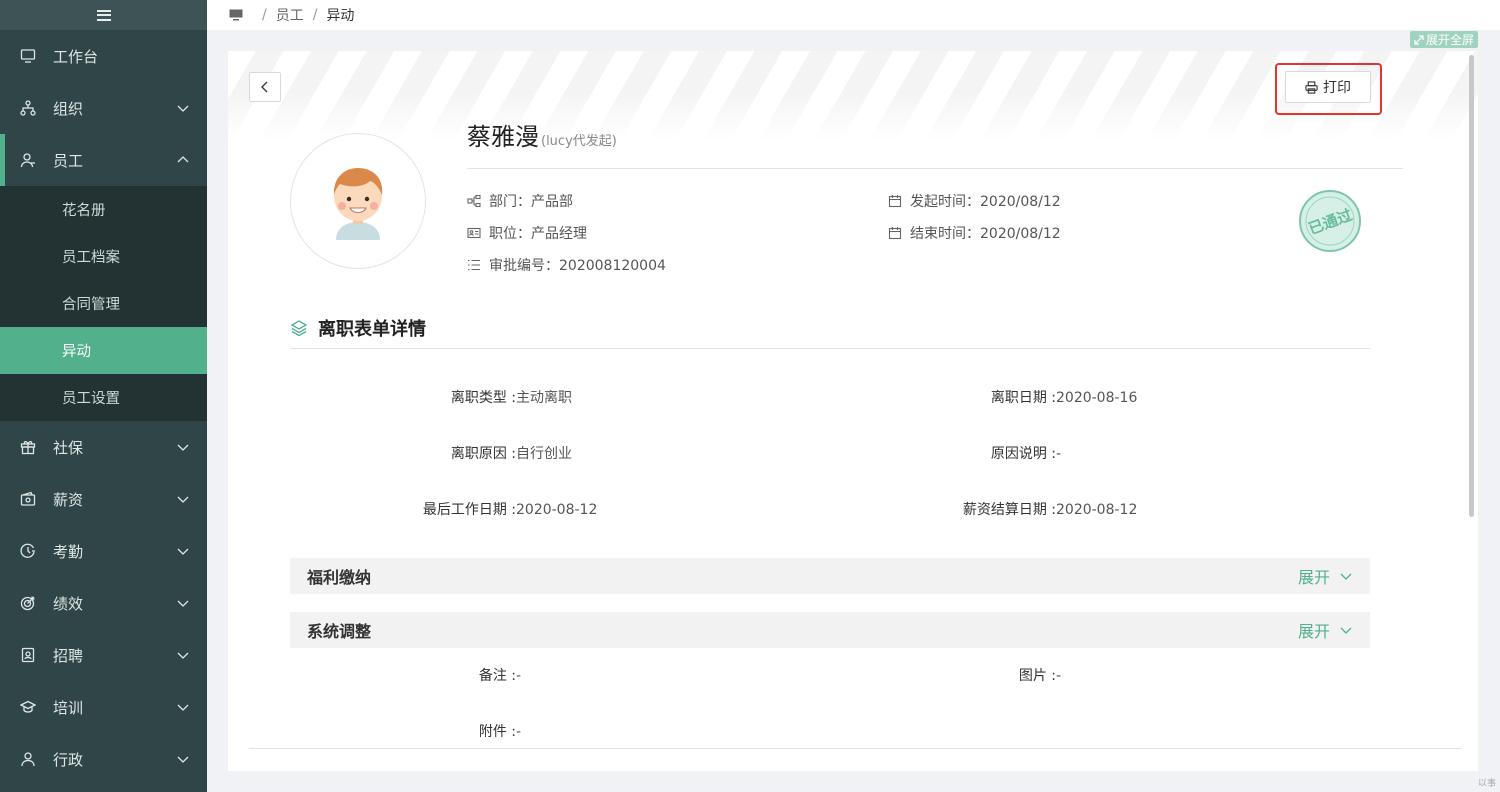 The image size is (1500, 792). I want to click on remark-value: -, so click(519, 676).